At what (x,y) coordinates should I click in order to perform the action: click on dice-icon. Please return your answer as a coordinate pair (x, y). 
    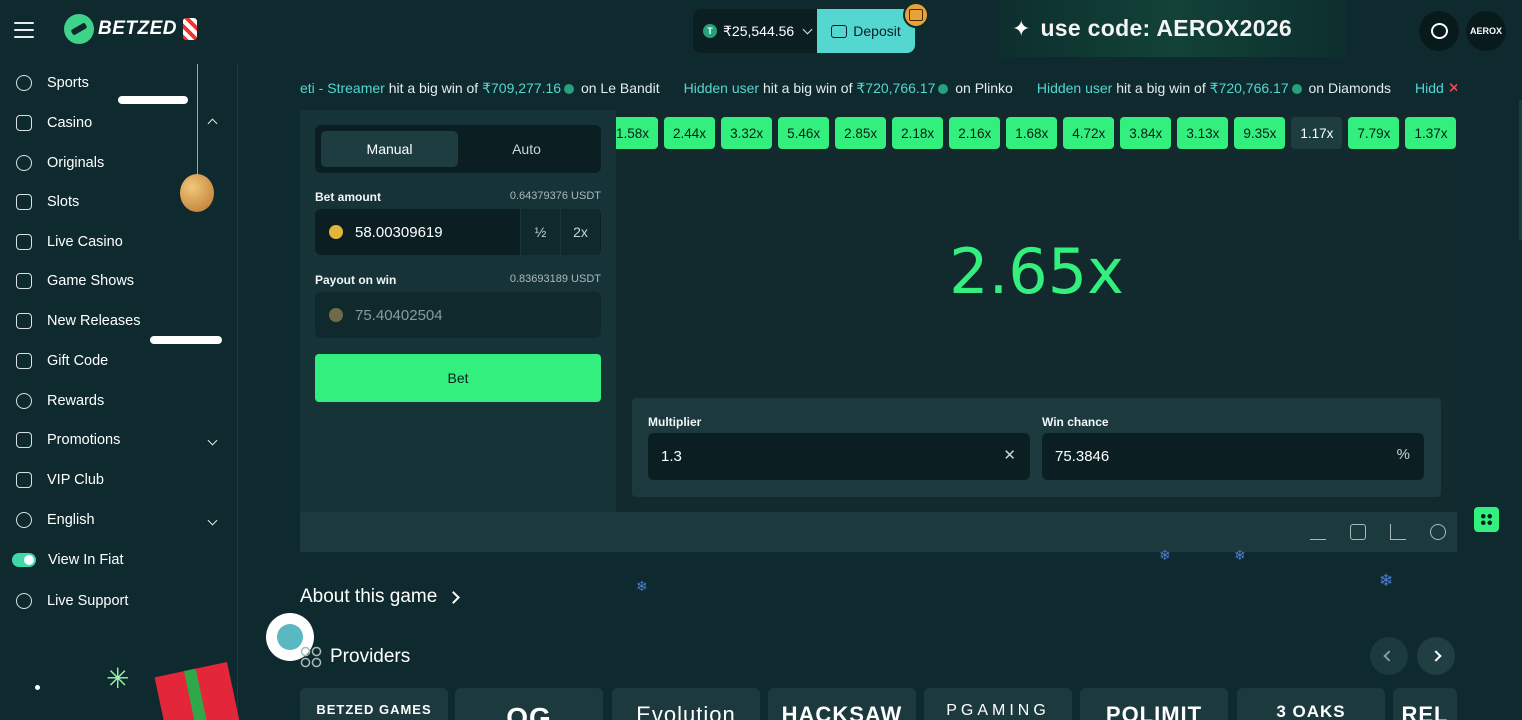
    Looking at the image, I should click on (1486, 519).